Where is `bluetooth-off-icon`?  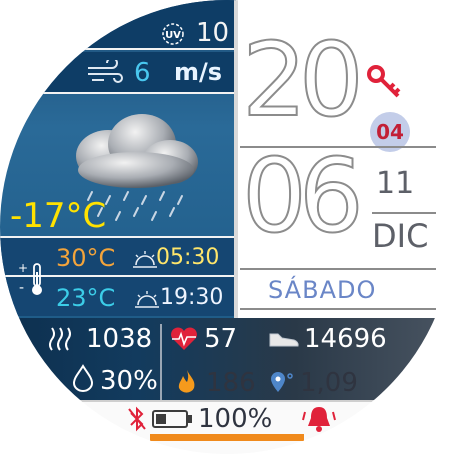 bluetooth-off-icon is located at coordinates (137, 419).